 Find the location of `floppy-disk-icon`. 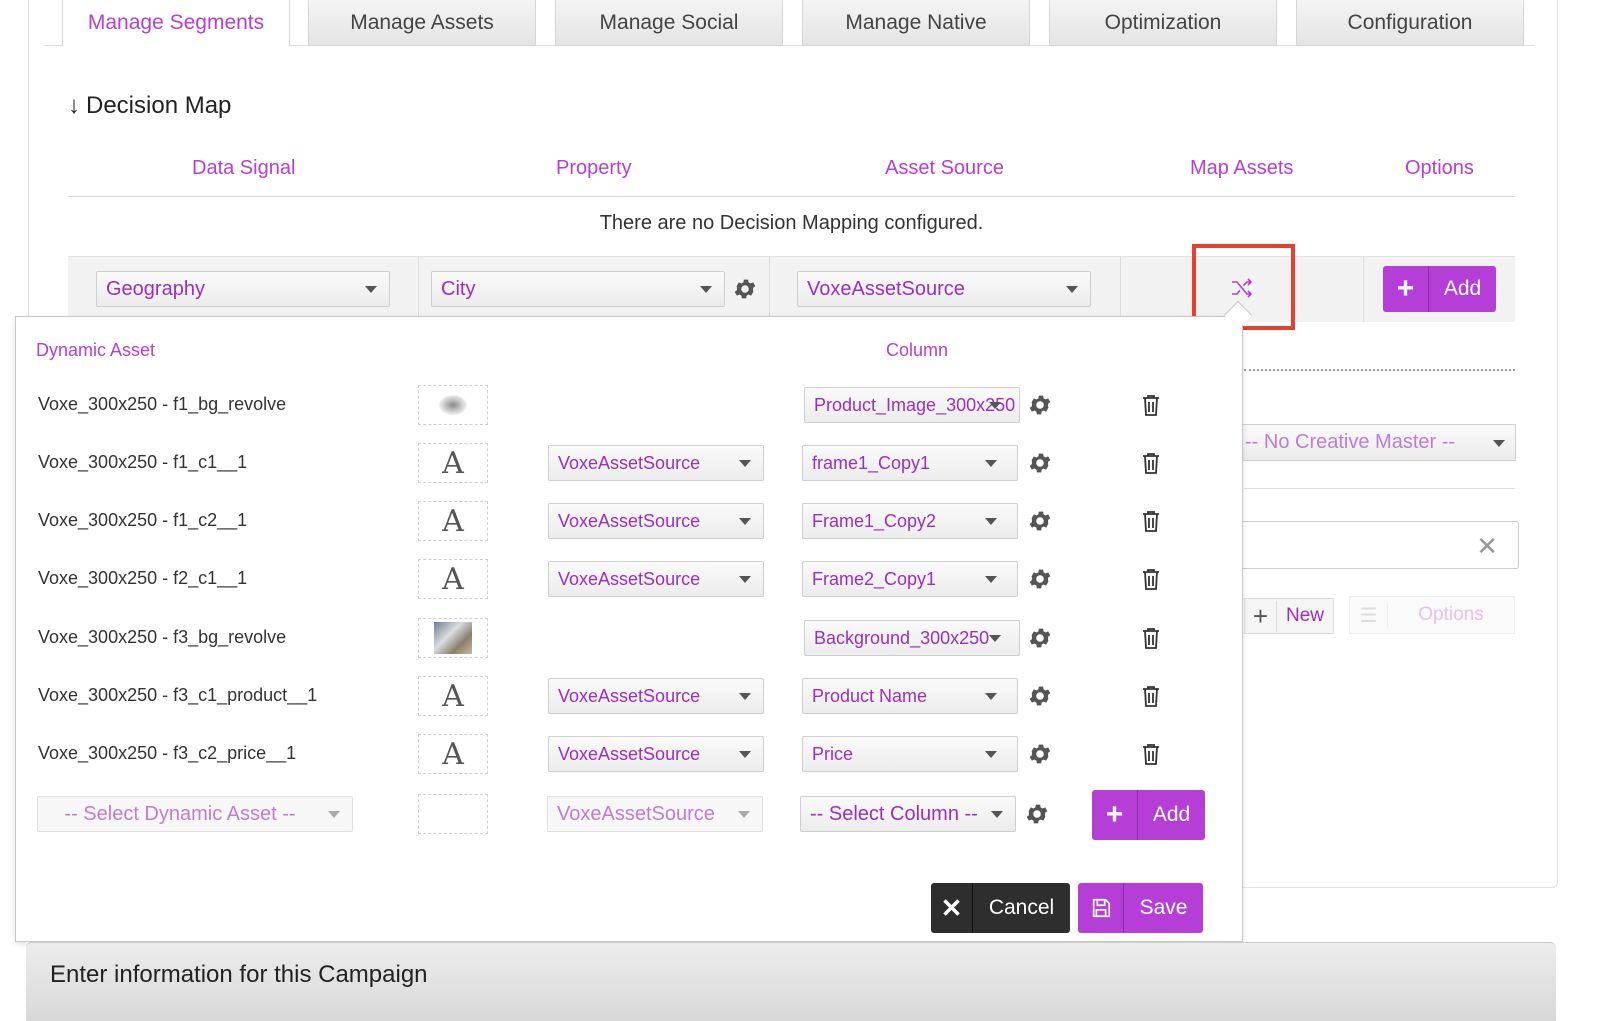

floppy-disk-icon is located at coordinates (1101, 908).